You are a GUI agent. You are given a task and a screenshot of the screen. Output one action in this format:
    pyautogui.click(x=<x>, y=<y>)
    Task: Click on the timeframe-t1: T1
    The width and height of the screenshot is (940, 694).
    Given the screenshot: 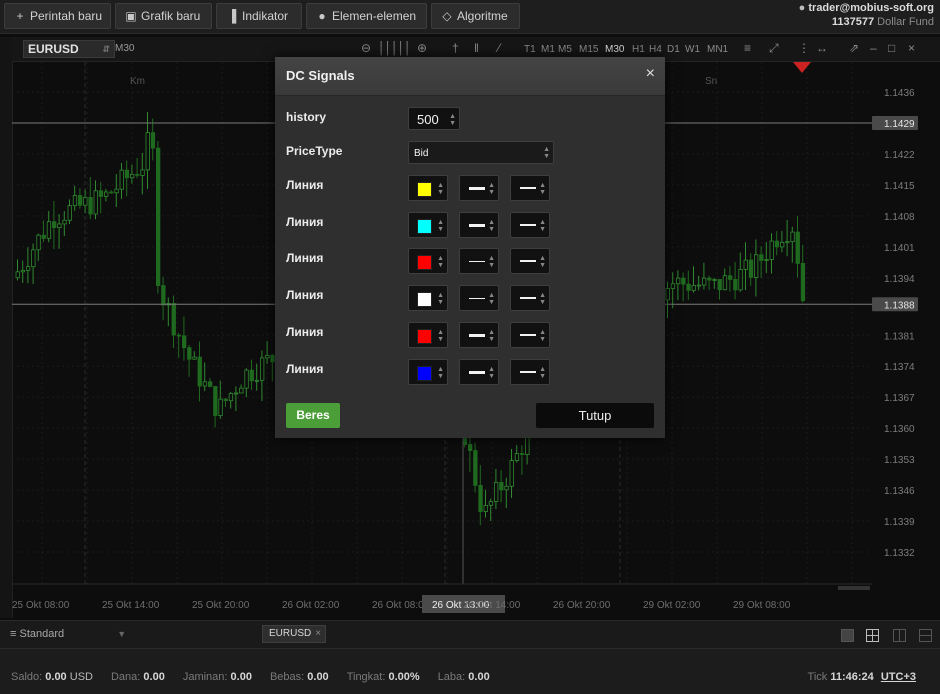 What is the action you would take?
    pyautogui.click(x=530, y=49)
    